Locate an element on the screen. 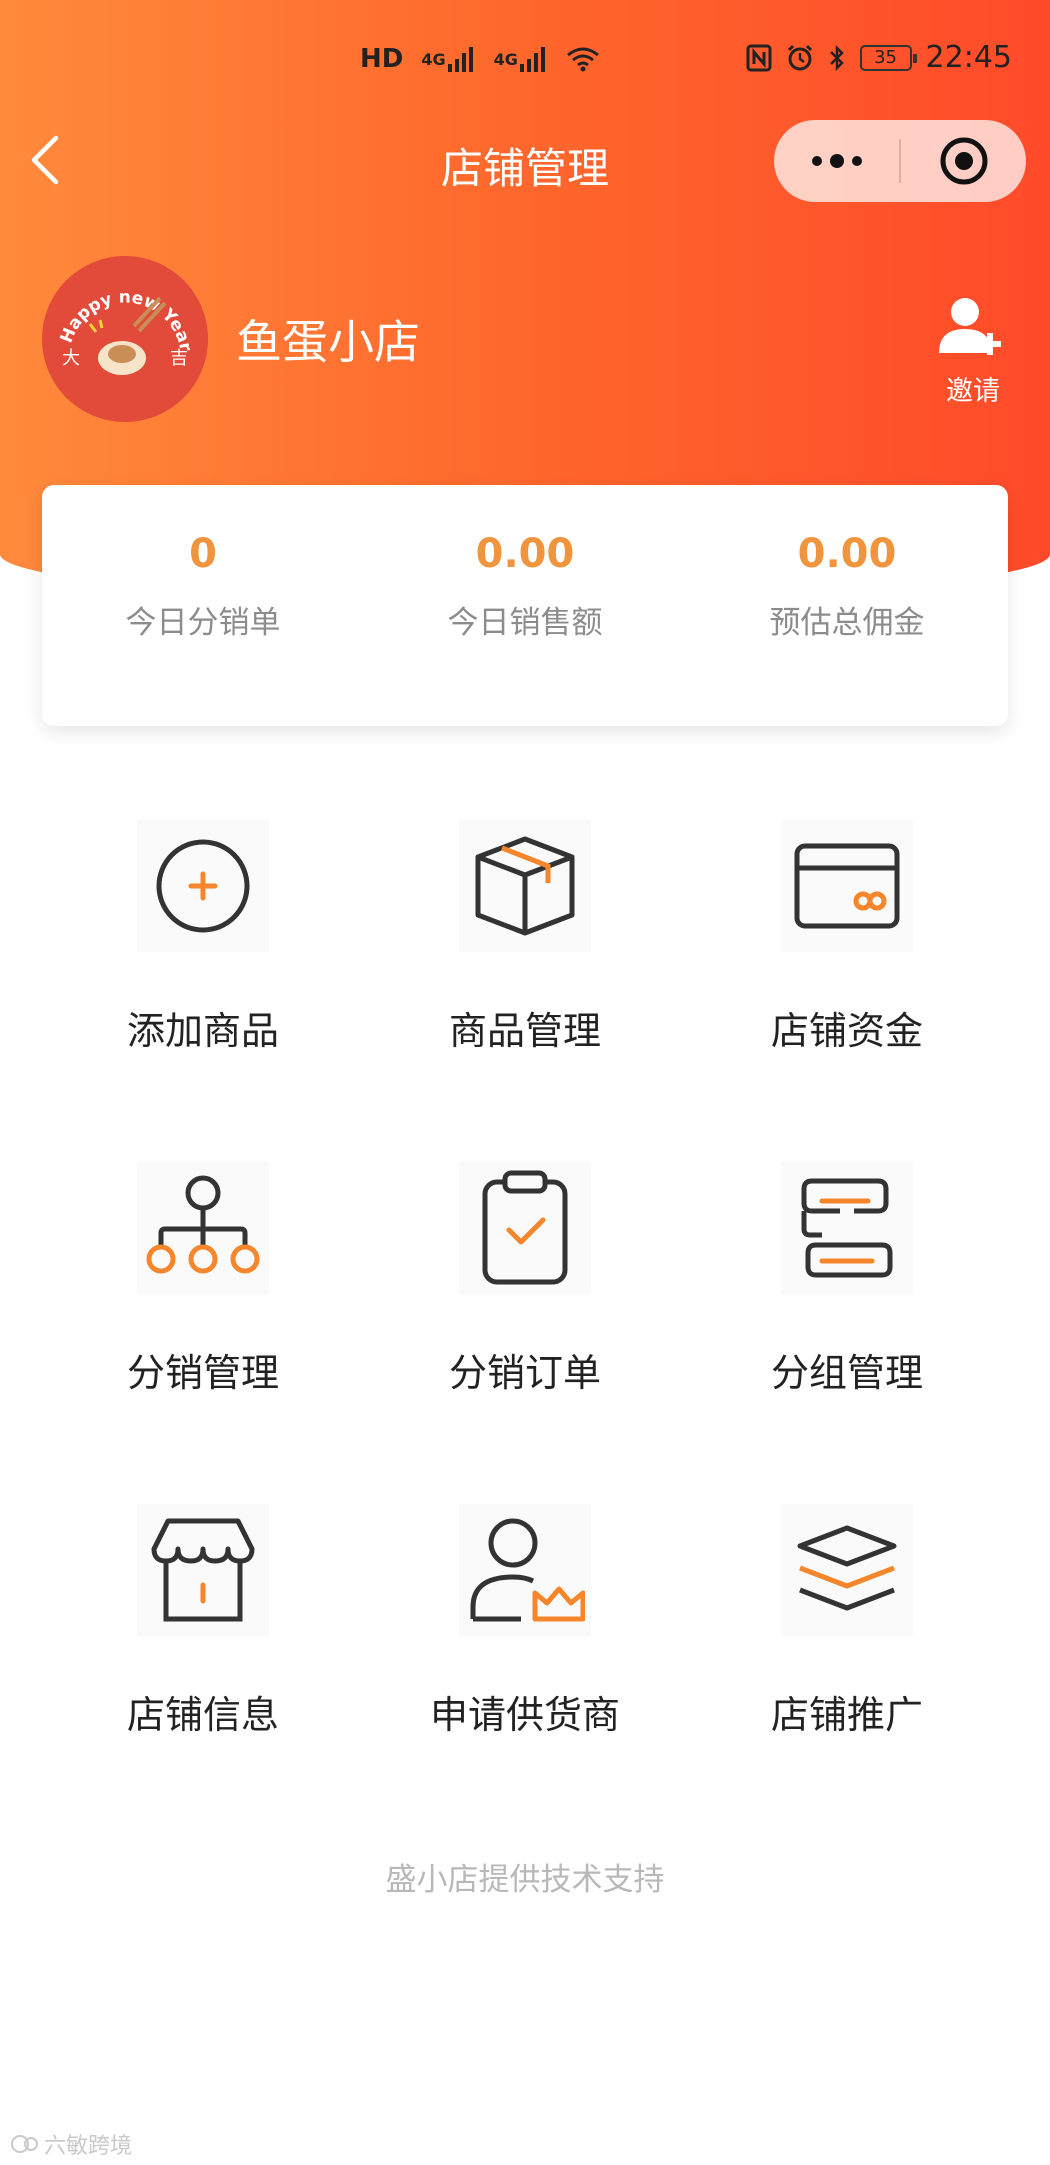 Image resolution: width=1050 pixels, height=2165 pixels. invite-label: 邀请 is located at coordinates (973, 391).